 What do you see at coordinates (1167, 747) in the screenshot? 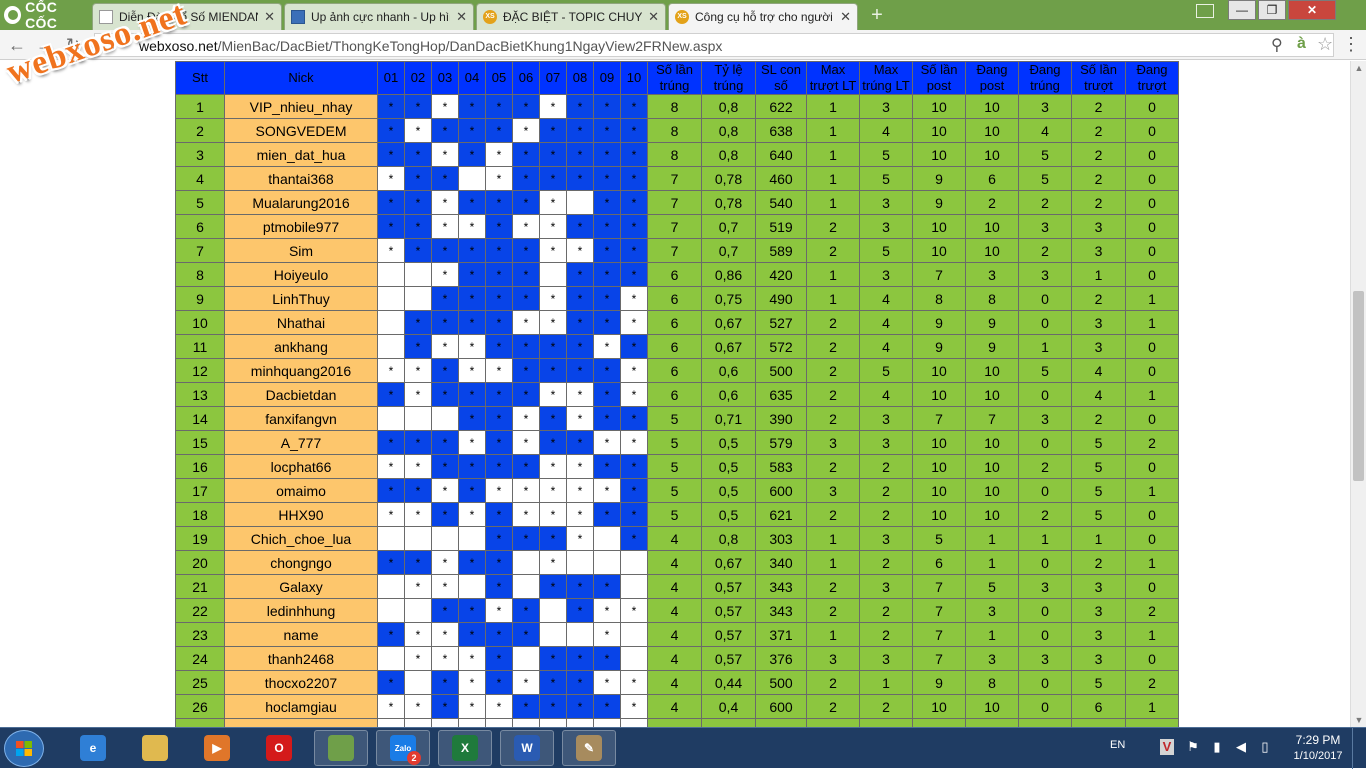
I see `antivirus-icon: V` at bounding box center [1167, 747].